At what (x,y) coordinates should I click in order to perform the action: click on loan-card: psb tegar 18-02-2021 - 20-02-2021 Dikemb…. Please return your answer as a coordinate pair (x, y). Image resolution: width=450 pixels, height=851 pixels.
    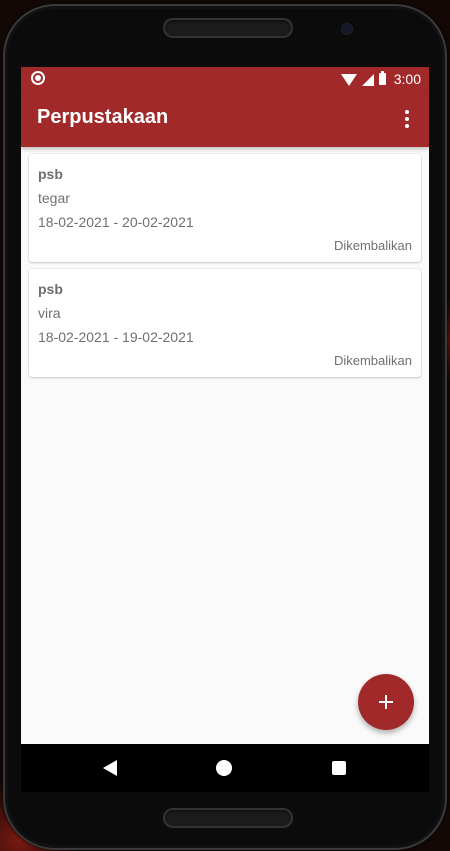
    Looking at the image, I should click on (225, 208).